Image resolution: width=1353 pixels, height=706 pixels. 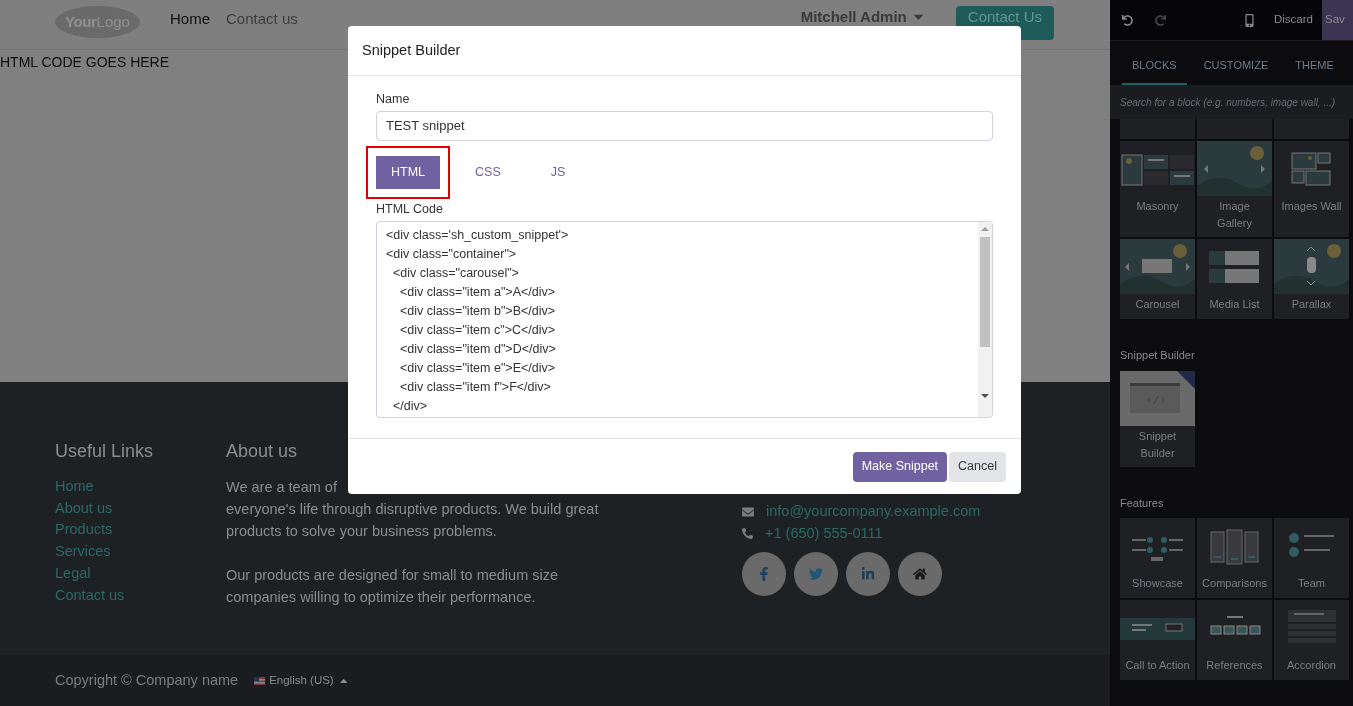 What do you see at coordinates (452, 254) in the screenshot?
I see `code-line: <div class="container">` at bounding box center [452, 254].